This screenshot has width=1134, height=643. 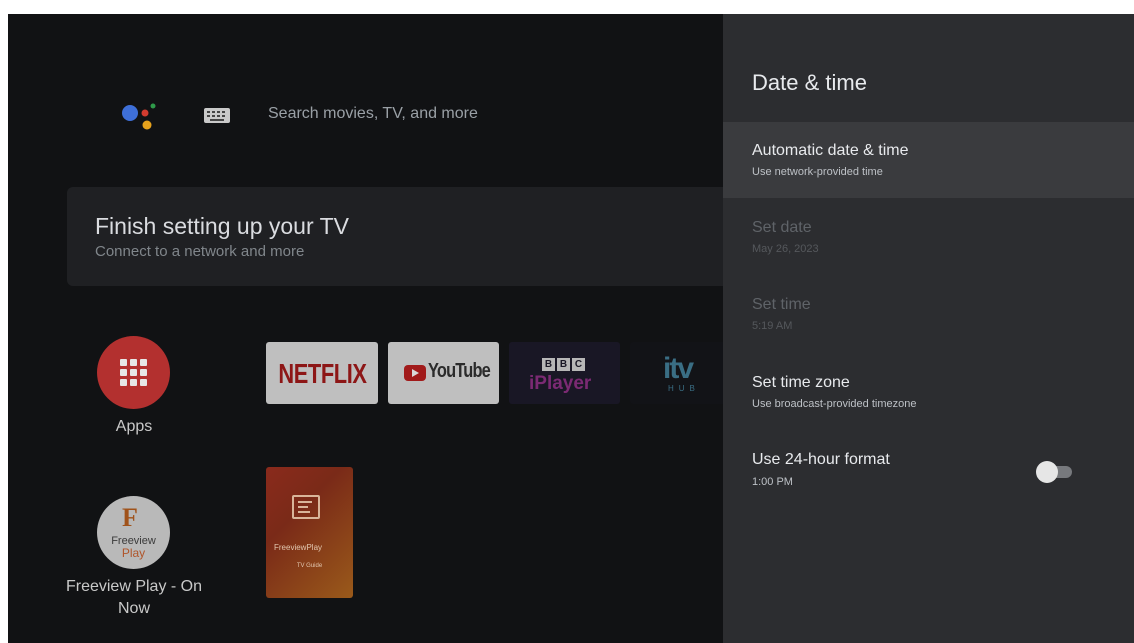 What do you see at coordinates (309, 532) in the screenshot?
I see `tv-guide-tile: FreeviewPlay TV Guide` at bounding box center [309, 532].